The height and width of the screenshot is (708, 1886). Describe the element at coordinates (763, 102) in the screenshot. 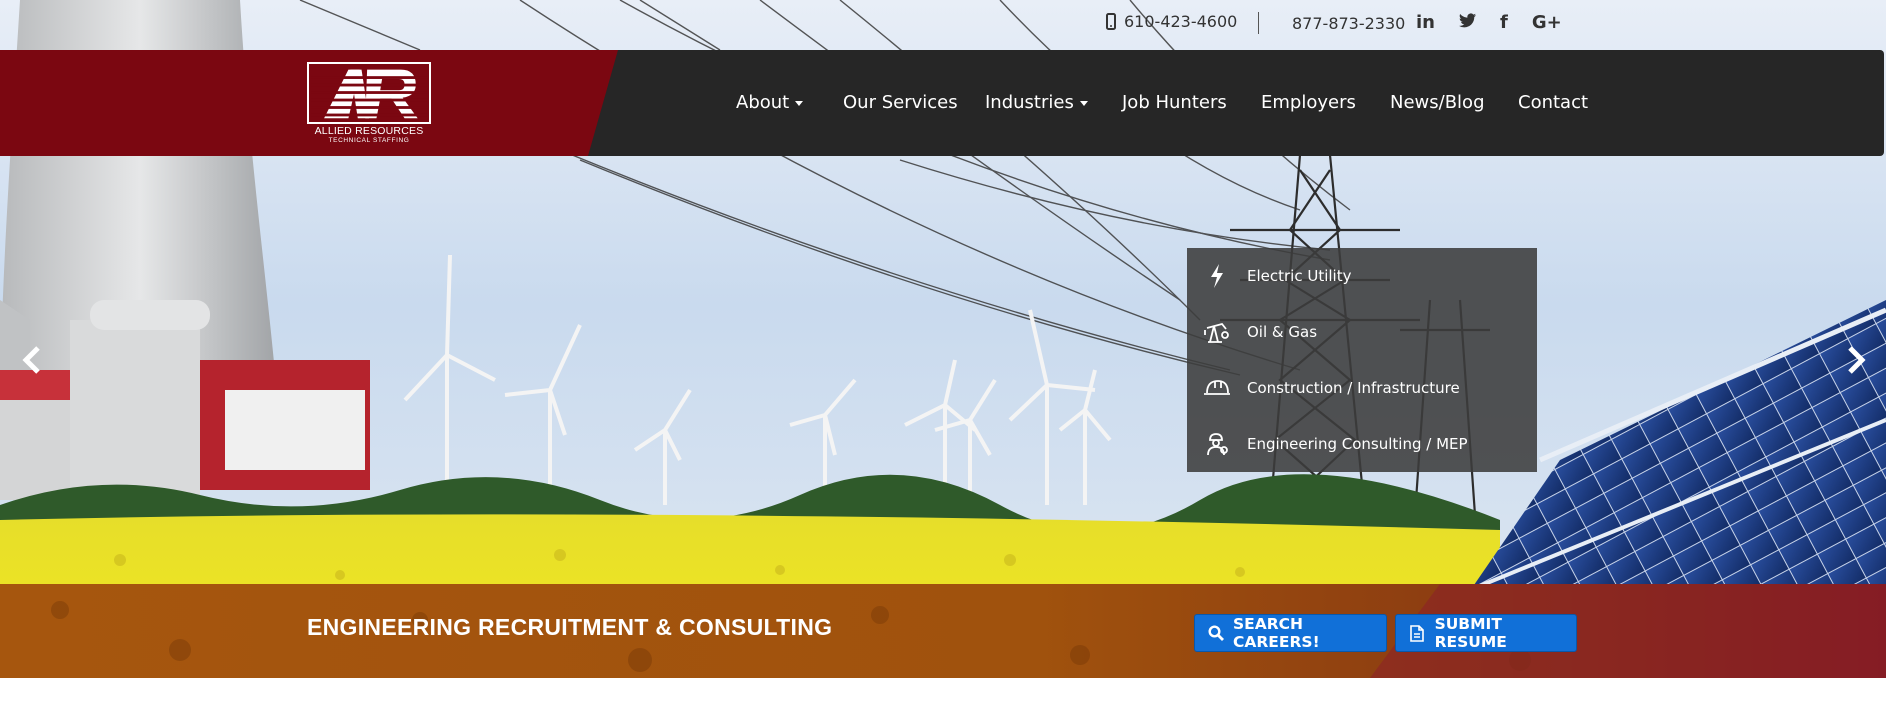

I see `nav-about-label: About` at that location.